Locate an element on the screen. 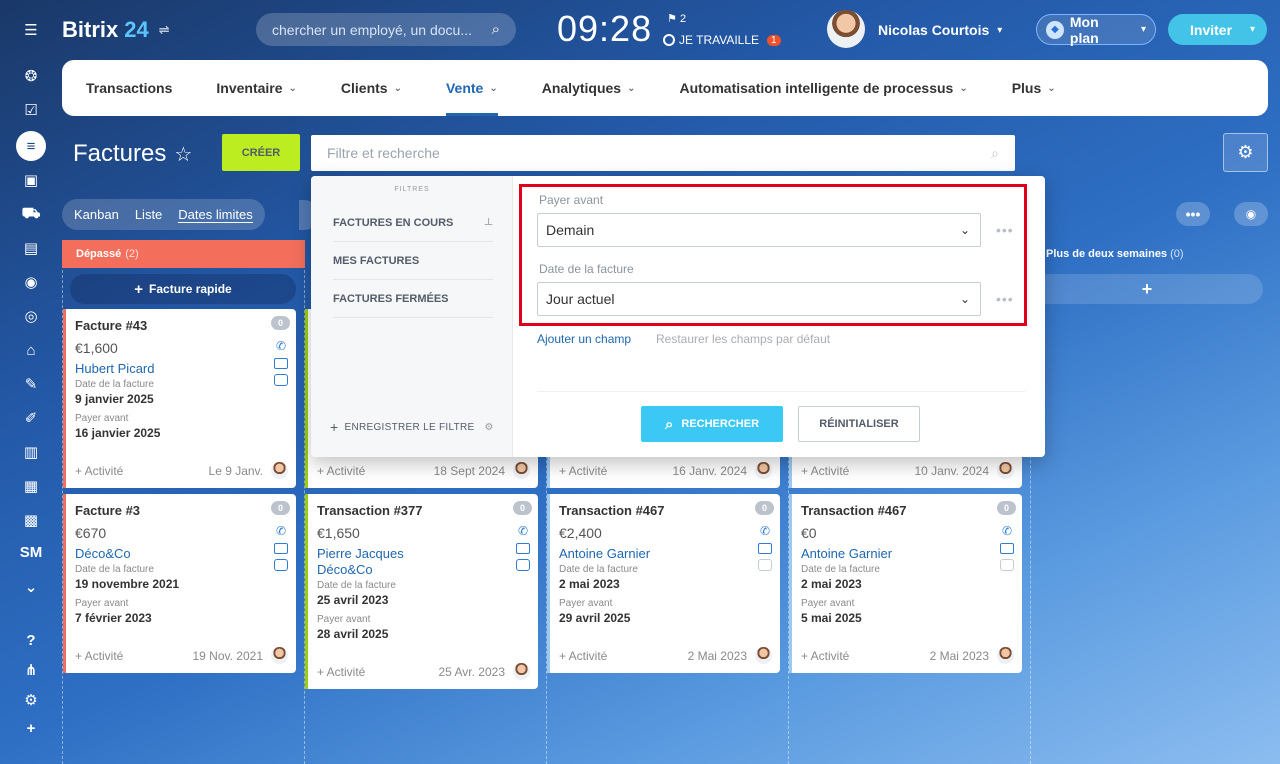  video-icon: ▩ is located at coordinates (31, 520).